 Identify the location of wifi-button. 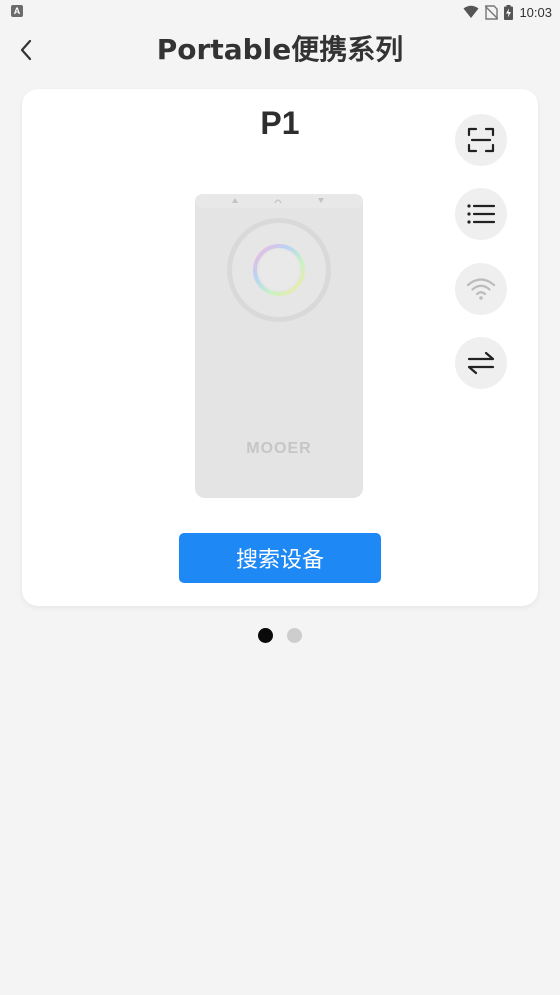
(481, 289).